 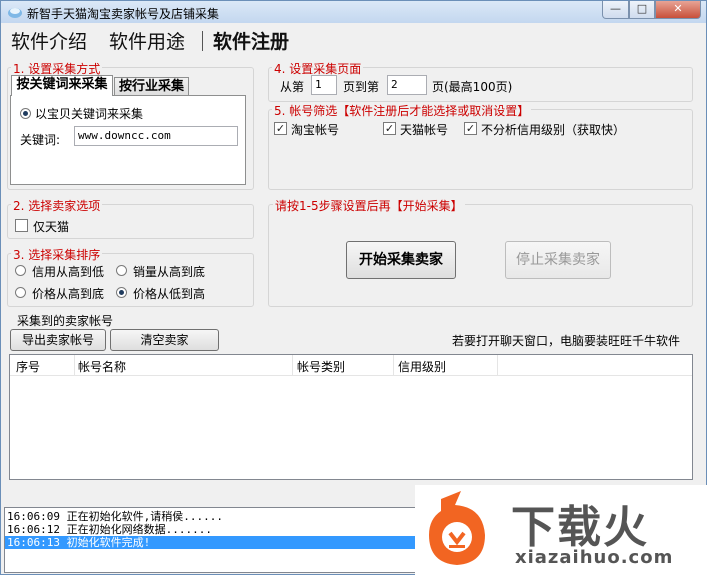 I want to click on watermark-domain: xiazaihuo.com, so click(x=594, y=557).